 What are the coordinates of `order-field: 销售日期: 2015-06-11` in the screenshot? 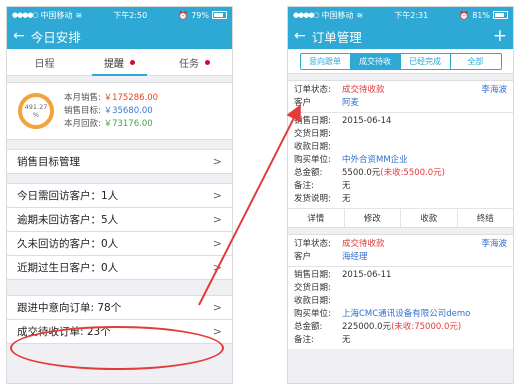 It's located at (400, 275).